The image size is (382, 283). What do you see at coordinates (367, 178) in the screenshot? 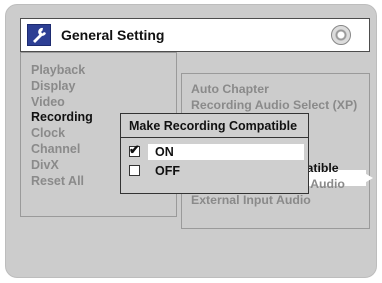
I see `right-arrow-icon` at bounding box center [367, 178].